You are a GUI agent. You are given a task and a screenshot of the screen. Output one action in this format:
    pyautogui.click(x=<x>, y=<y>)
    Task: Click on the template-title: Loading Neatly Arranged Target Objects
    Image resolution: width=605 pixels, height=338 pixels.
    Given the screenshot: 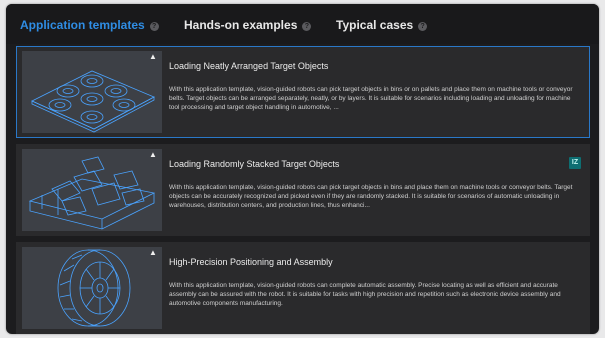 What is the action you would take?
    pyautogui.click(x=249, y=66)
    